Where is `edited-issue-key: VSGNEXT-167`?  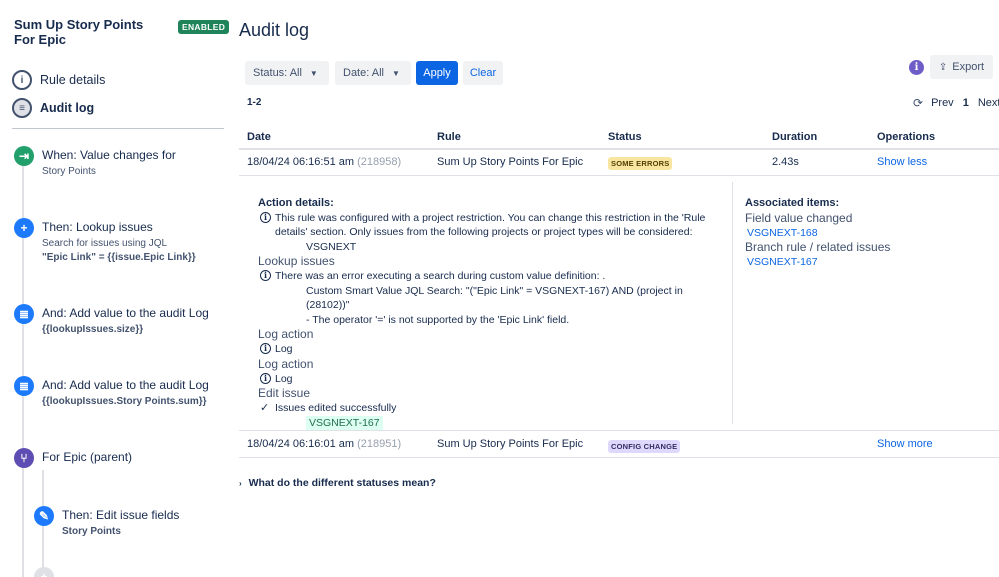 edited-issue-key: VSGNEXT-167 is located at coordinates (344, 422).